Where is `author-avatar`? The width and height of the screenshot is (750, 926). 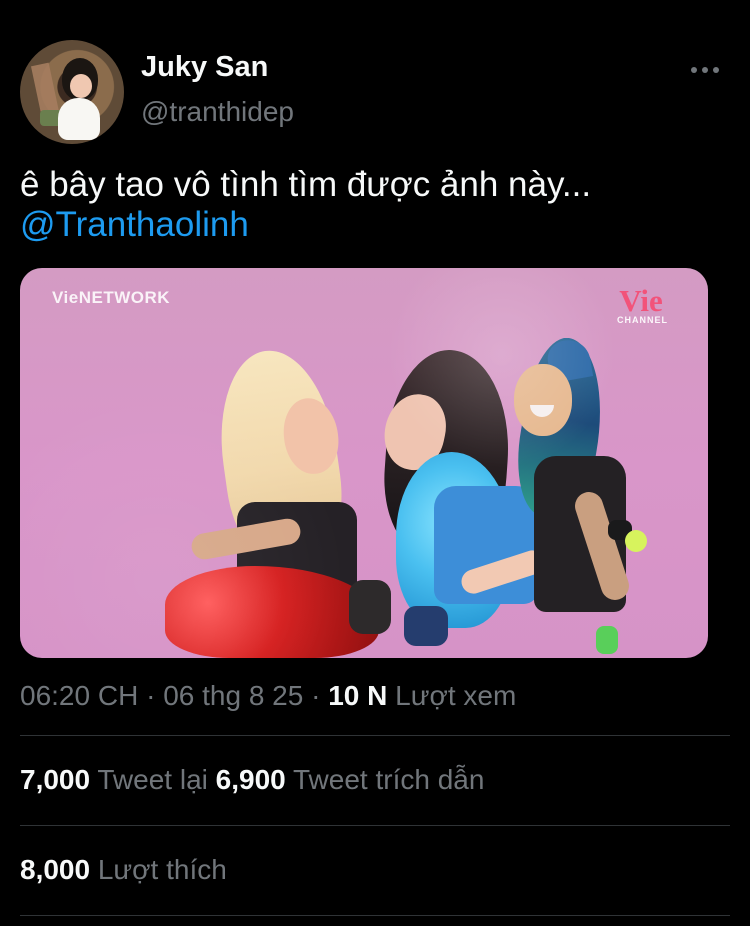 author-avatar is located at coordinates (72, 92).